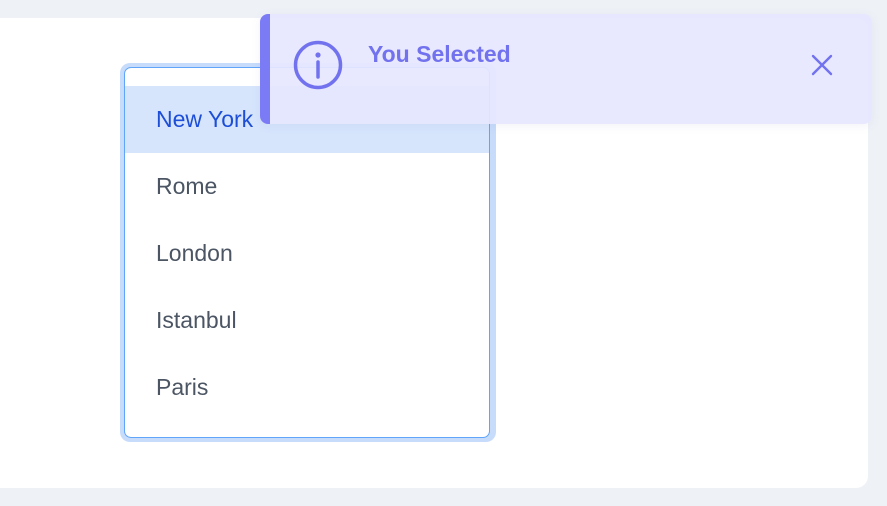  I want to click on list-option-istanbul: Istanbul, so click(307, 320).